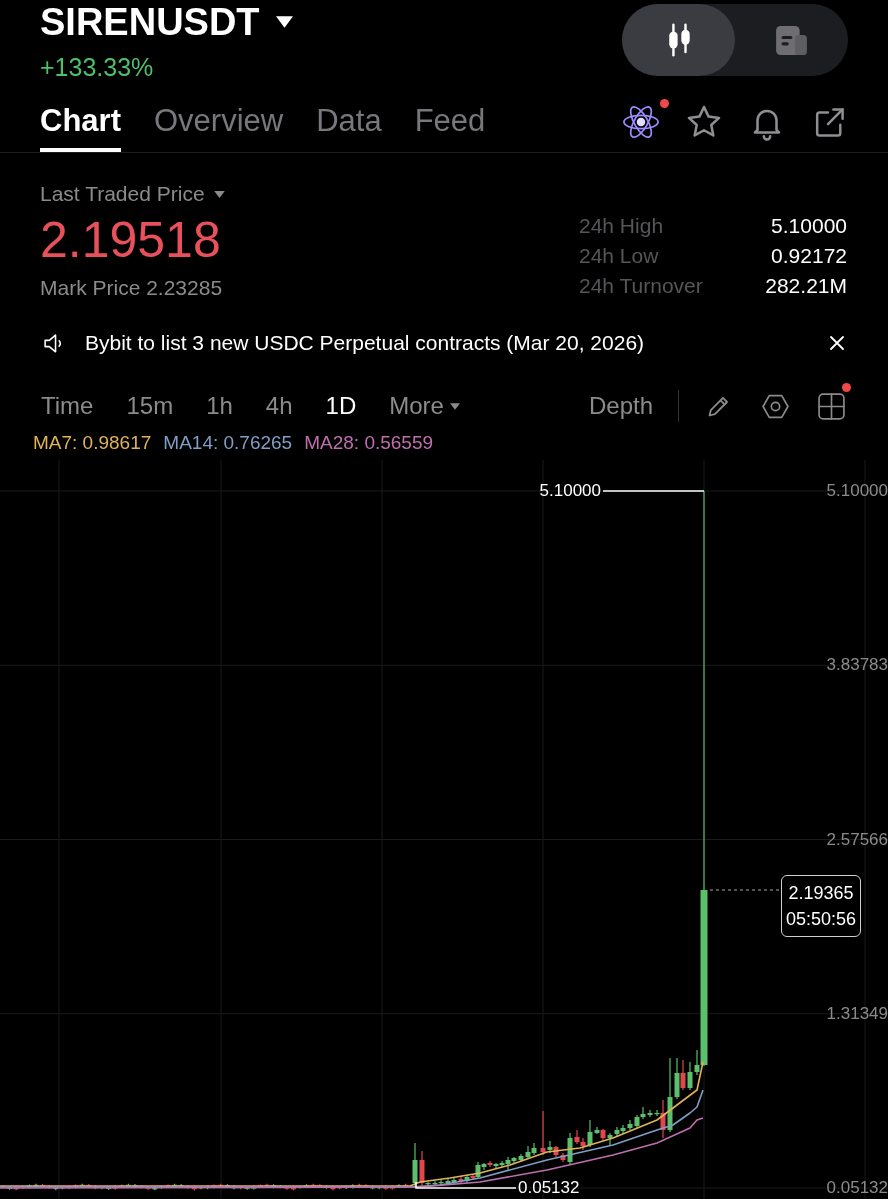  What do you see at coordinates (549, 1188) in the screenshot?
I see `low-price-label: 0.05132` at bounding box center [549, 1188].